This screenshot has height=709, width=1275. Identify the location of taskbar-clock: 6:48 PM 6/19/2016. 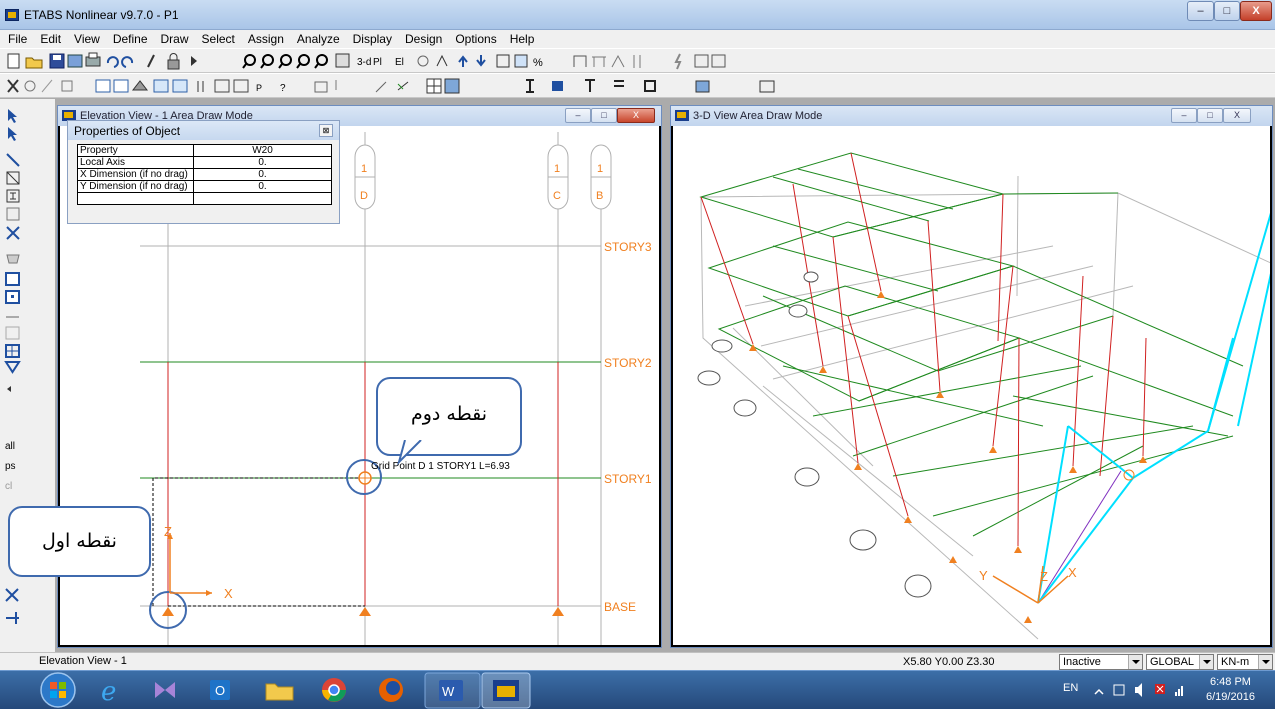
(1230, 690).